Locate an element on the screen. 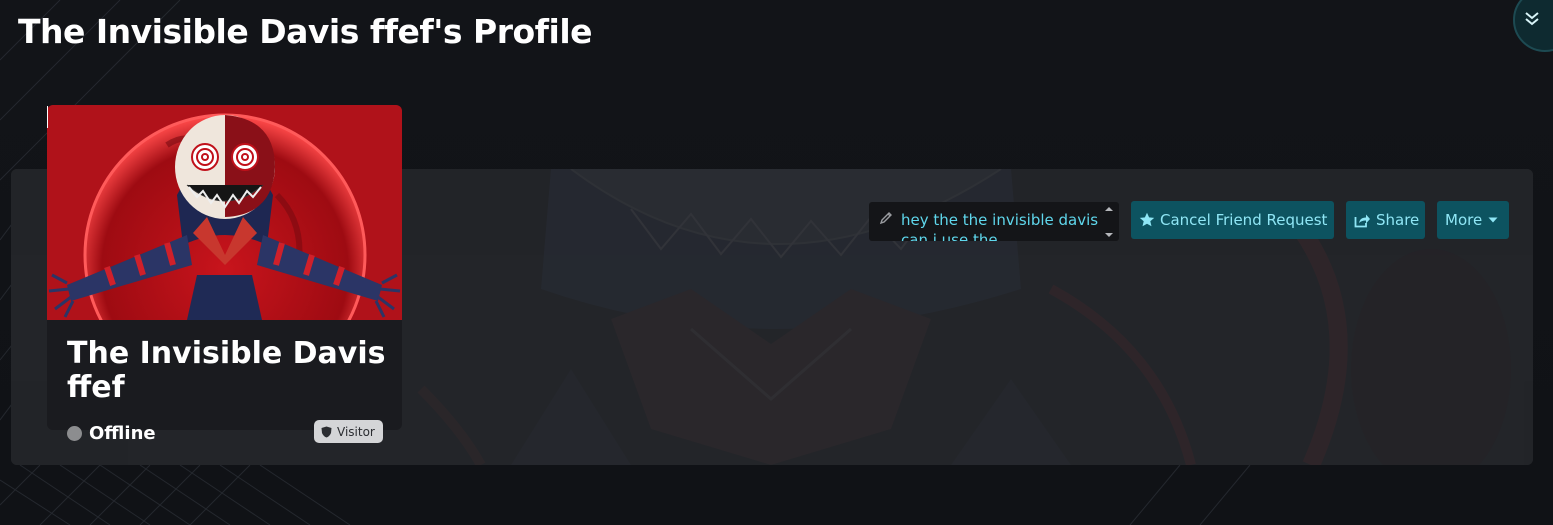 The height and width of the screenshot is (525, 1553). more-dropdown-button: More is located at coordinates (1473, 220).